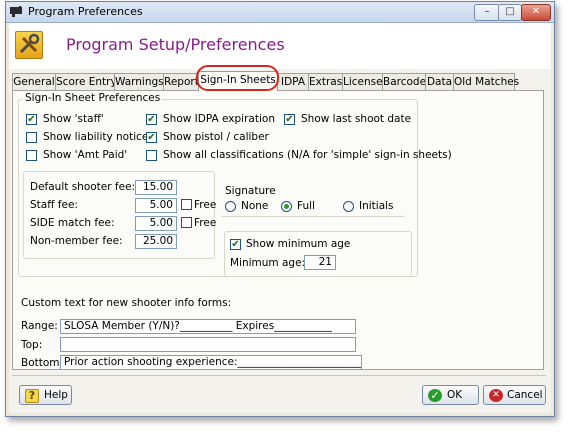 The width and height of the screenshot is (571, 437). Describe the element at coordinates (362, 81) in the screenshot. I see `tab-license: License` at that location.